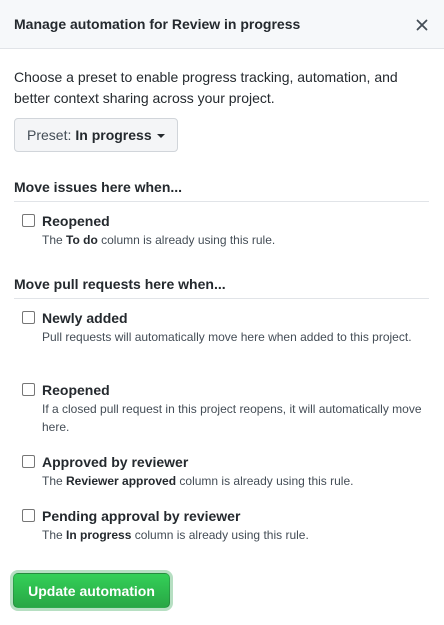 Image resolution: width=444 pixels, height=625 pixels. I want to click on rule-label: Approved by reviewer, so click(115, 462).